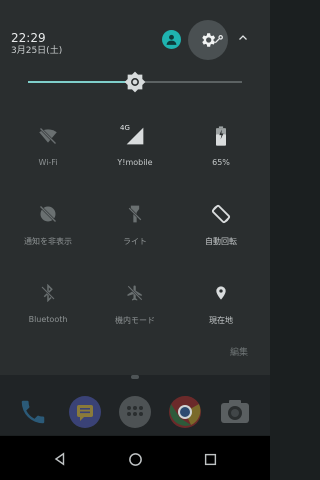  What do you see at coordinates (60, 459) in the screenshot?
I see `back-icon` at bounding box center [60, 459].